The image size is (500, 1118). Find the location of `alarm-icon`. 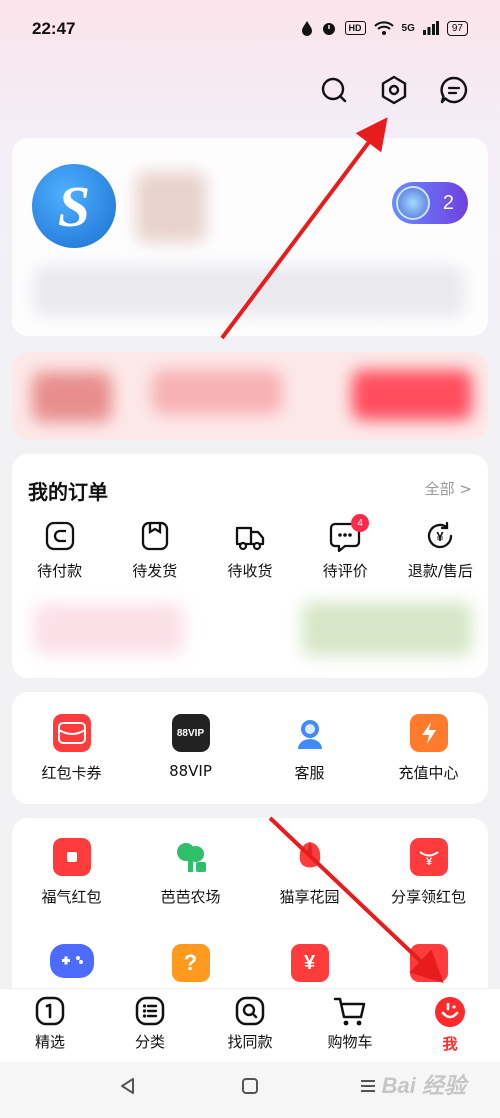

alarm-icon is located at coordinates (328, 29).